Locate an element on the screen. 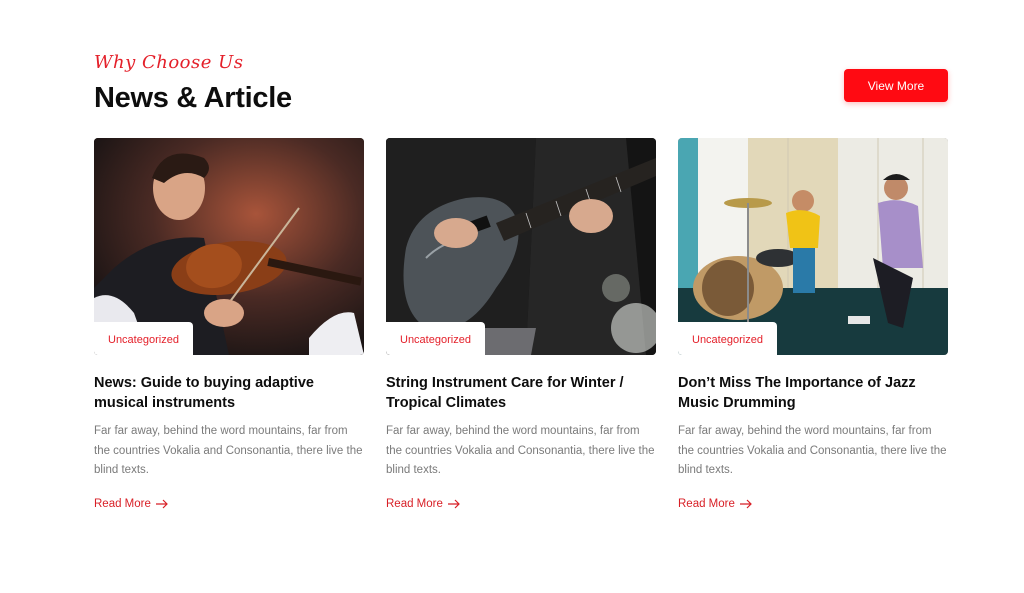  electric-guitar-photo: Uncategorized is located at coordinates (521, 246).